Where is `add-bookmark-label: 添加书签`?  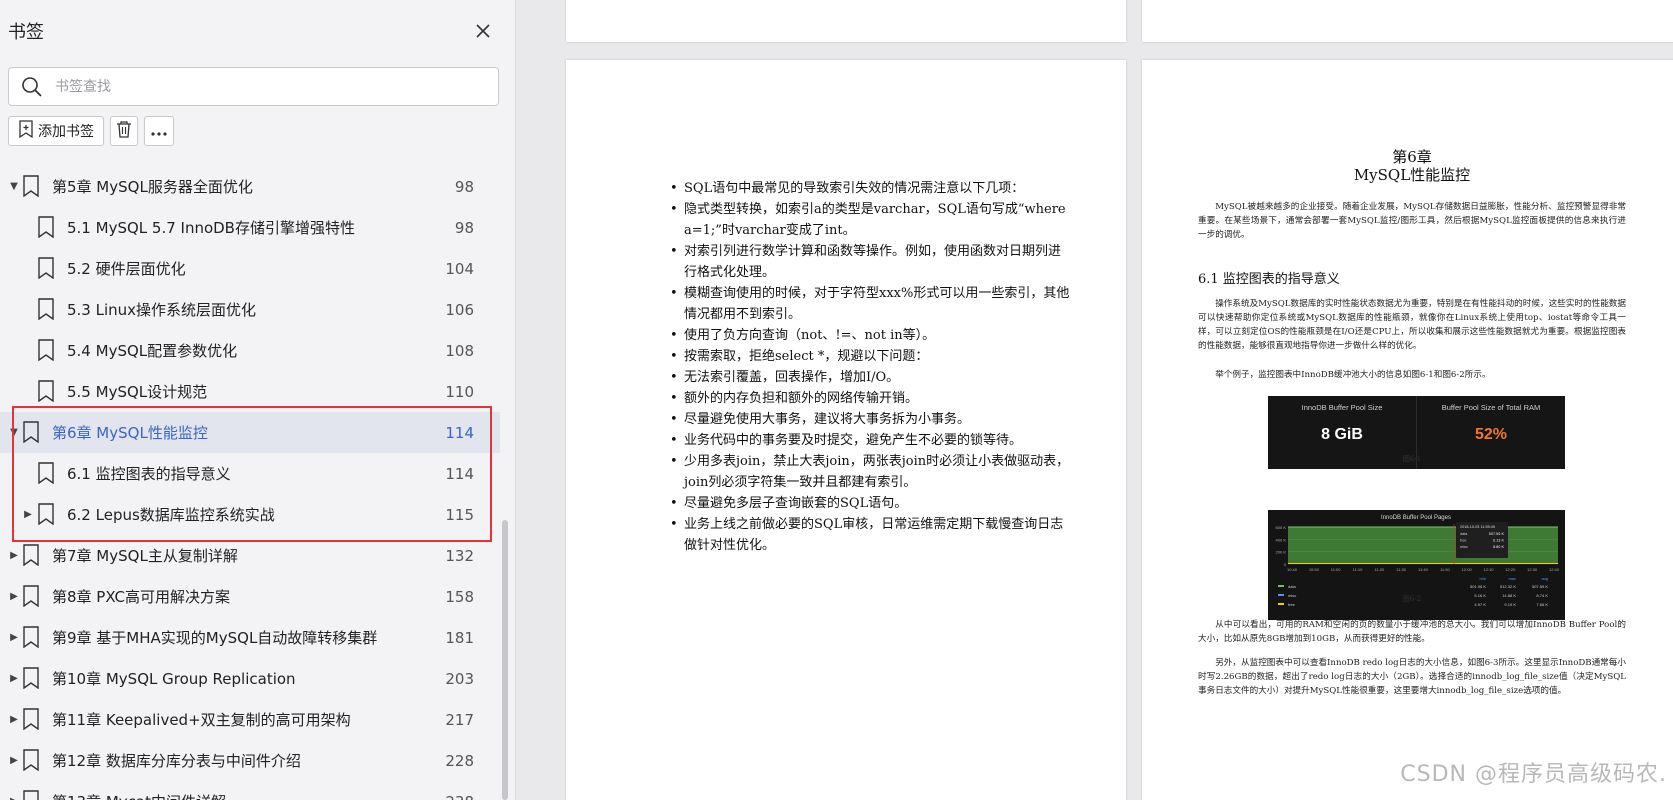
add-bookmark-label: 添加书签 is located at coordinates (66, 132).